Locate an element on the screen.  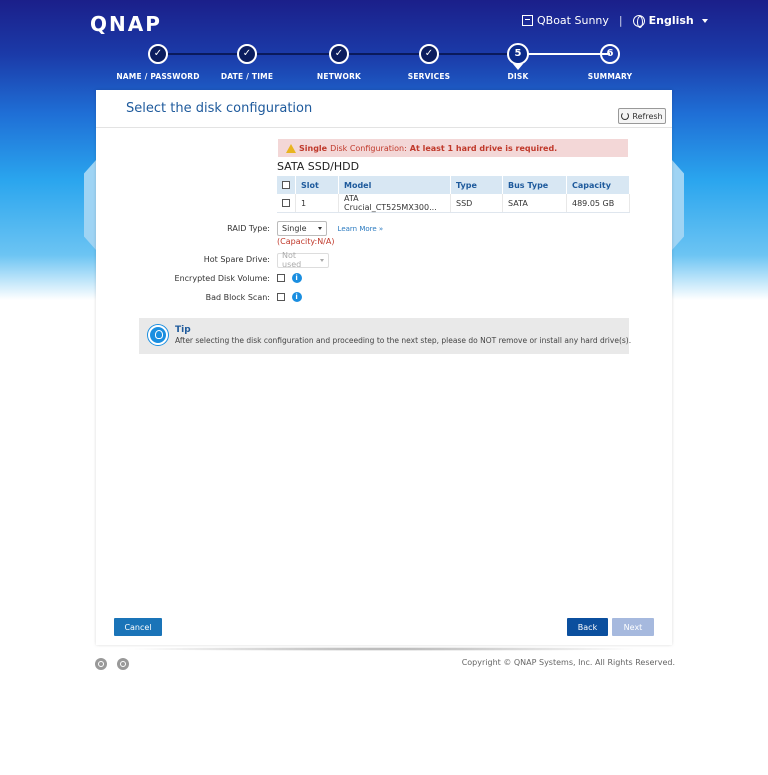
back-button: Back is located at coordinates (587, 627).